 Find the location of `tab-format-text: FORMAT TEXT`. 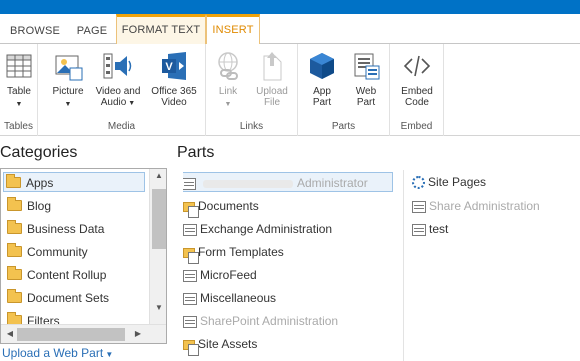

tab-format-text: FORMAT TEXT is located at coordinates (161, 29).